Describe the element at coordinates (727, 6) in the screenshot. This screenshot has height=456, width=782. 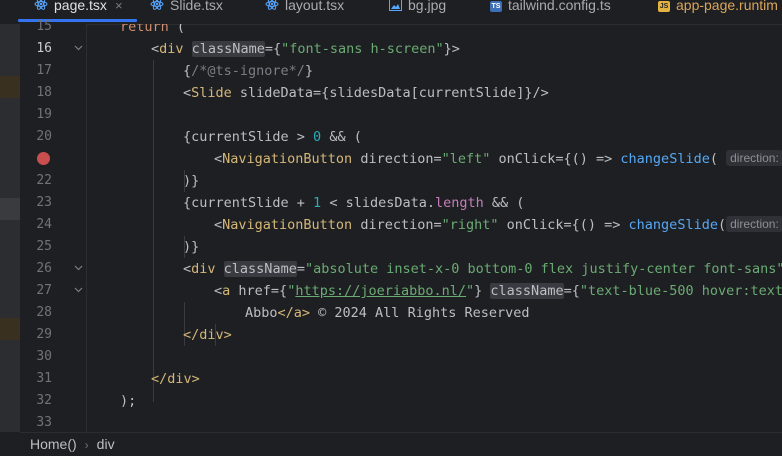
I see `tab-label: app-page.runtim` at that location.